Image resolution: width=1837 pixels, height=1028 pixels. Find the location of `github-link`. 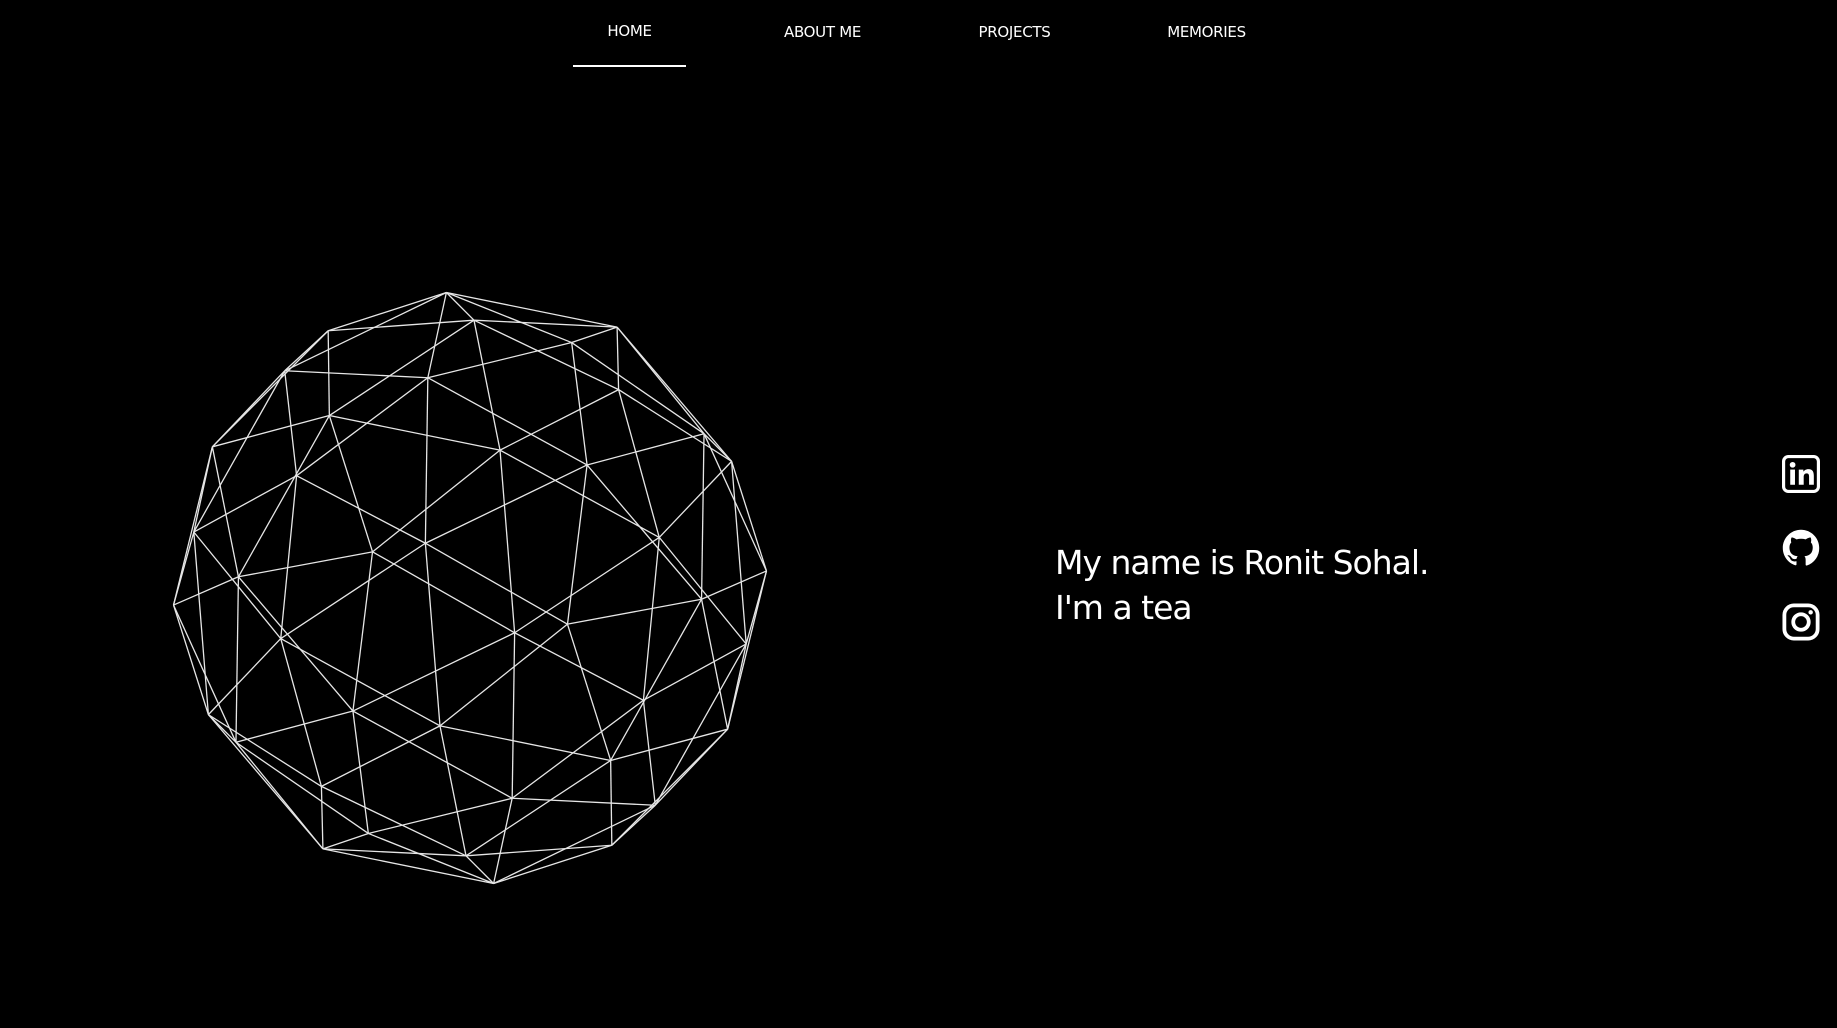

github-link is located at coordinates (1801, 548).